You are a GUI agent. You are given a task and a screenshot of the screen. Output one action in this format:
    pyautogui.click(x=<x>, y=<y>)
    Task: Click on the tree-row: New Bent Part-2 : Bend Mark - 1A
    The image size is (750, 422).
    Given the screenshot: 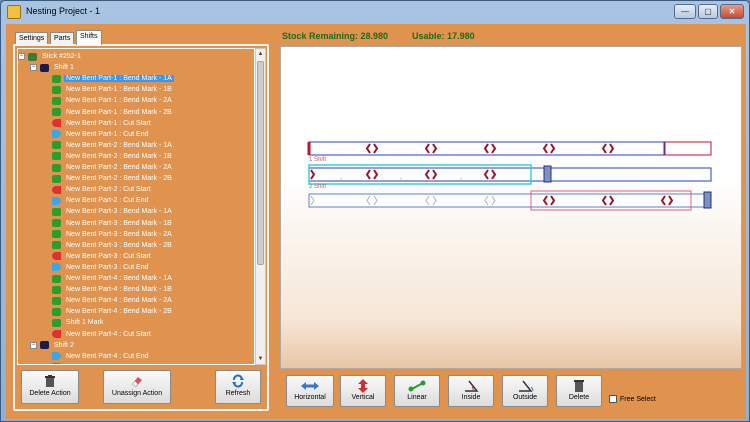 What is the action you would take?
    pyautogui.click(x=113, y=145)
    